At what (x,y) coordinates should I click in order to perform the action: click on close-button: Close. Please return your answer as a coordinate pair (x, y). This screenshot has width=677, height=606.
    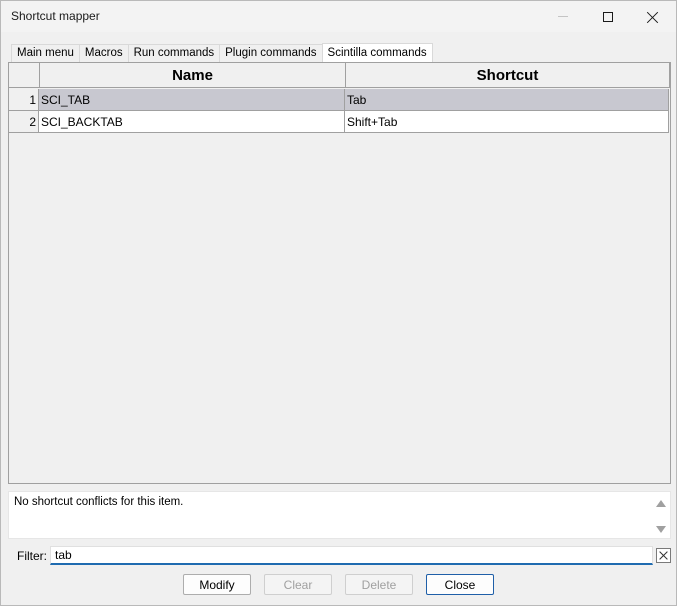
    Looking at the image, I should click on (460, 584).